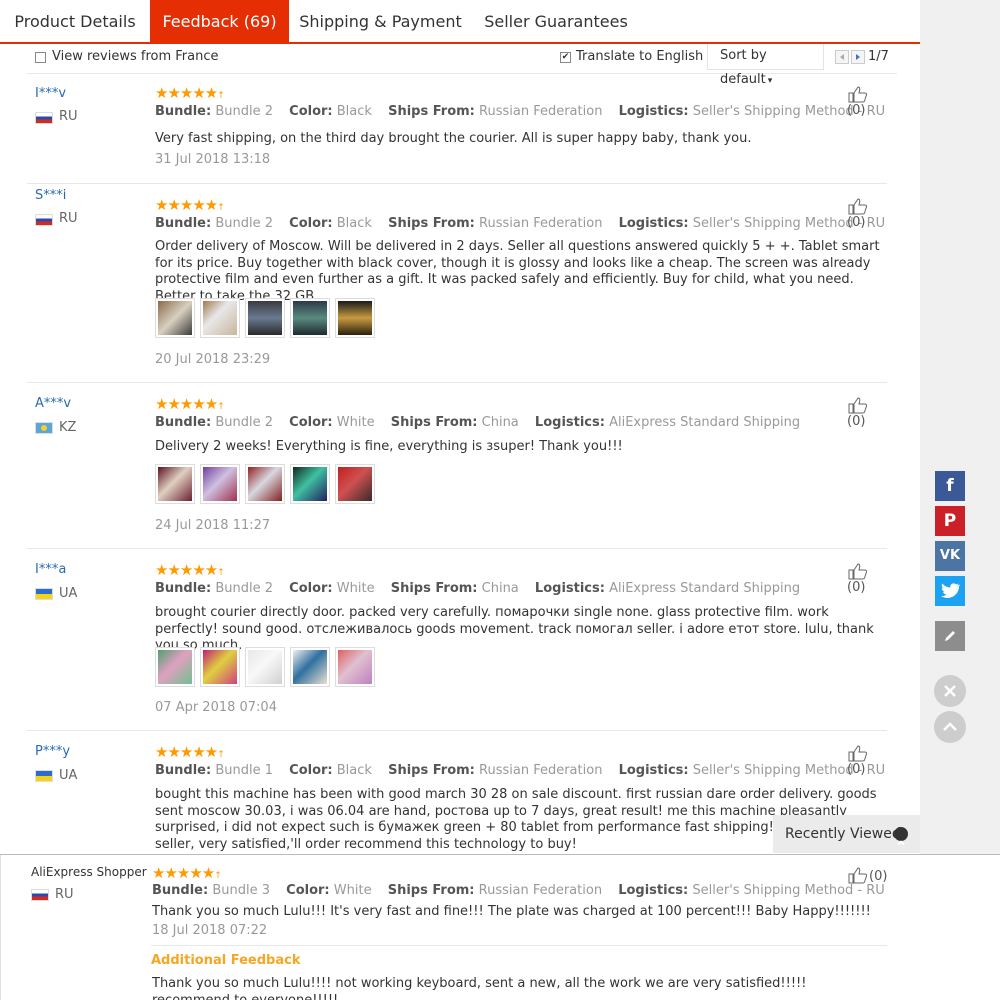 This screenshot has height=1000, width=1000. I want to click on chevron-up-icon, so click(901, 836).